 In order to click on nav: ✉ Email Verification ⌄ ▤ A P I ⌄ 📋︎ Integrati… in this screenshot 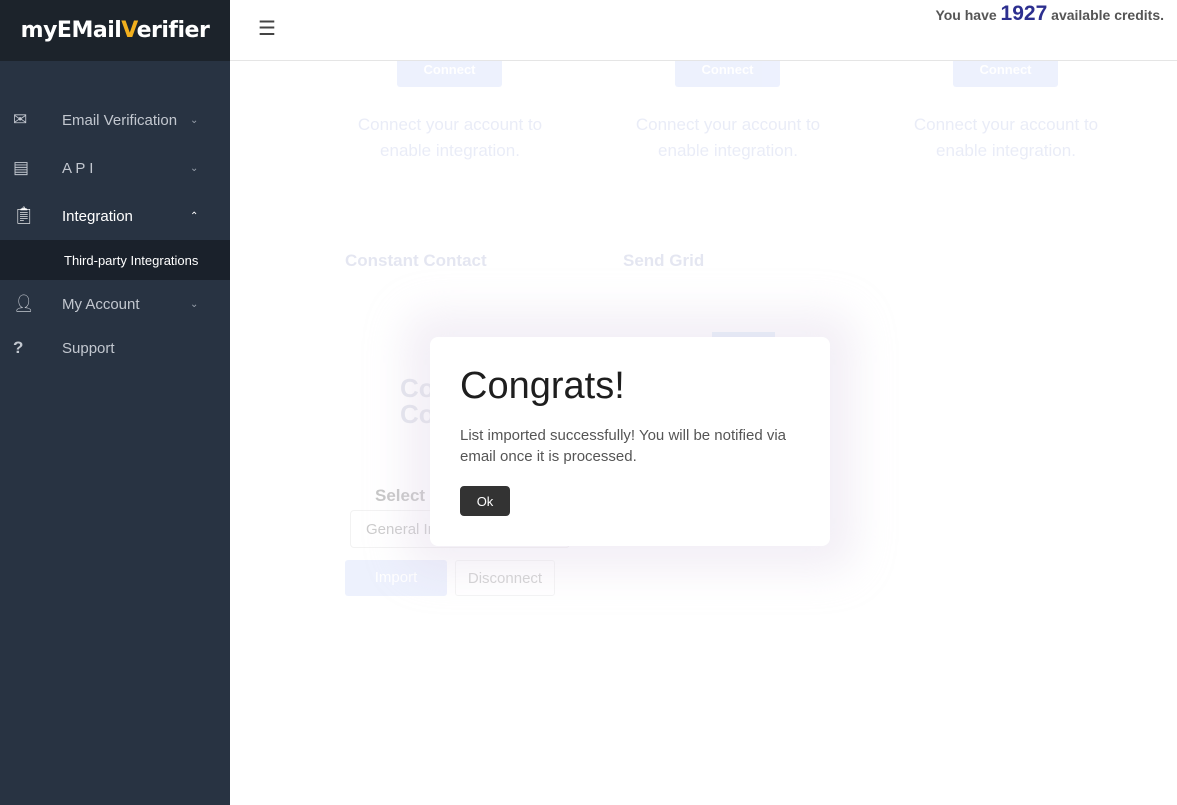, I will do `click(115, 232)`.